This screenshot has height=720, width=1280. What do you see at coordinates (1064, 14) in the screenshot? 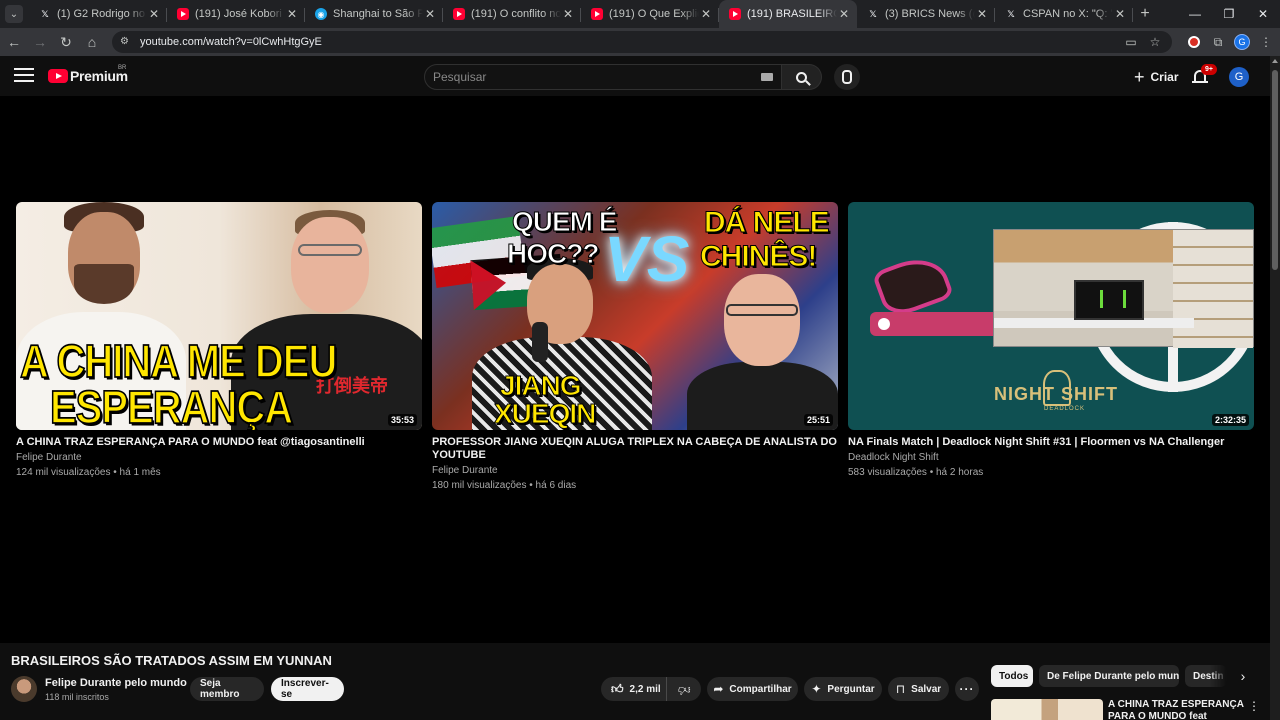
I see `browser-tab: 𝕏 CSPAN no X: "Q: "Why di ✕` at bounding box center [1064, 14].